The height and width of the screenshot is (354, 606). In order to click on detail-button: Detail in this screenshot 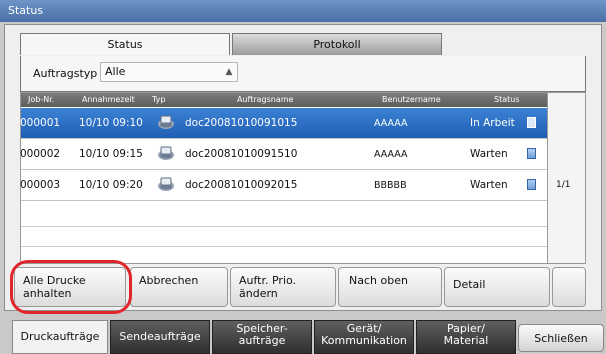, I will do `click(497, 287)`.